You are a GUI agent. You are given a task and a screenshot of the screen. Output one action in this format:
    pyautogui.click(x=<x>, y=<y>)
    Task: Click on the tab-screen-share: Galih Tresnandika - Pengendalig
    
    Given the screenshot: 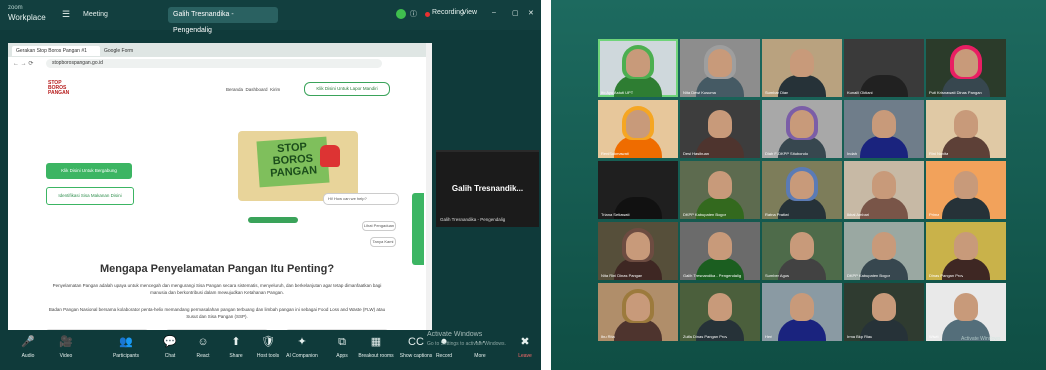 What is the action you would take?
    pyautogui.click(x=223, y=20)
    